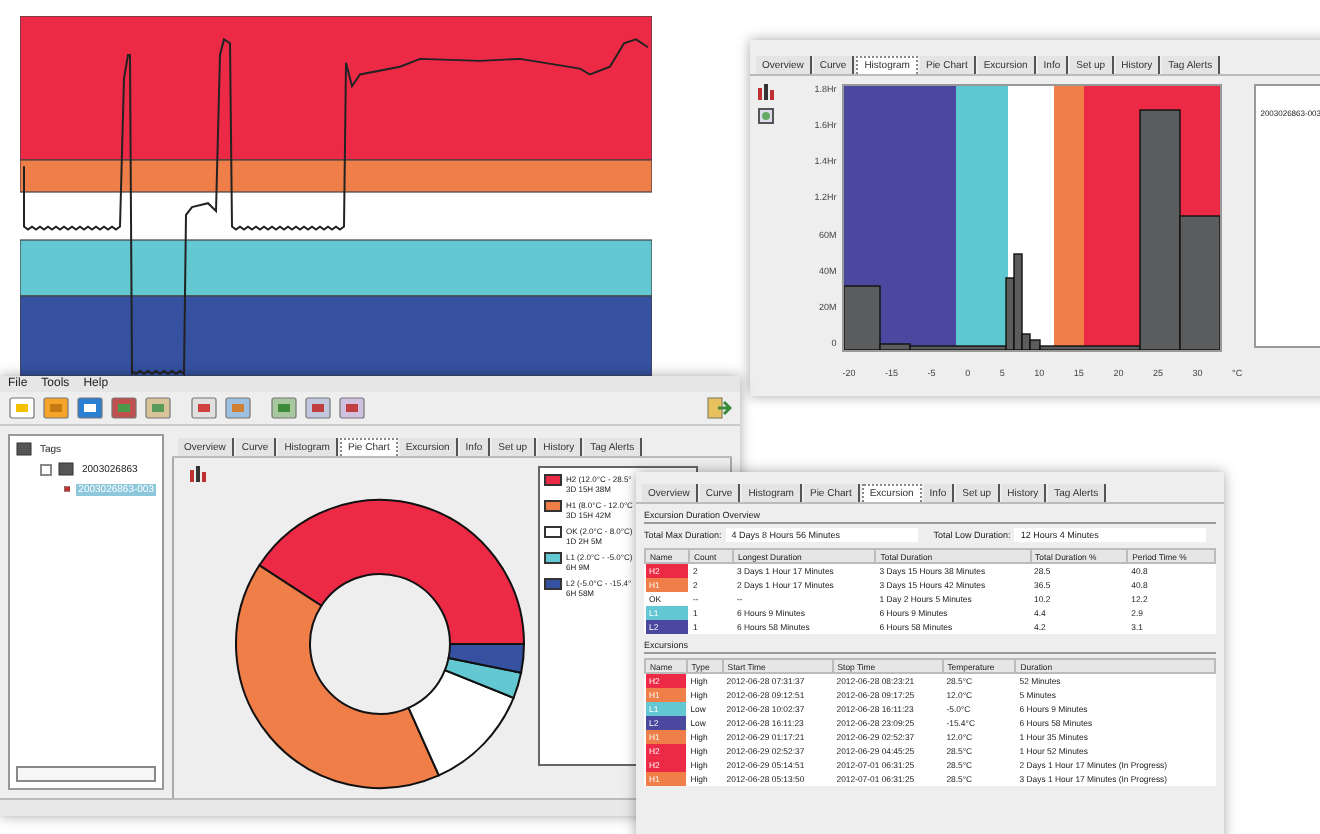 The height and width of the screenshot is (834, 1320). I want to click on scroll-bar, so click(86, 774).